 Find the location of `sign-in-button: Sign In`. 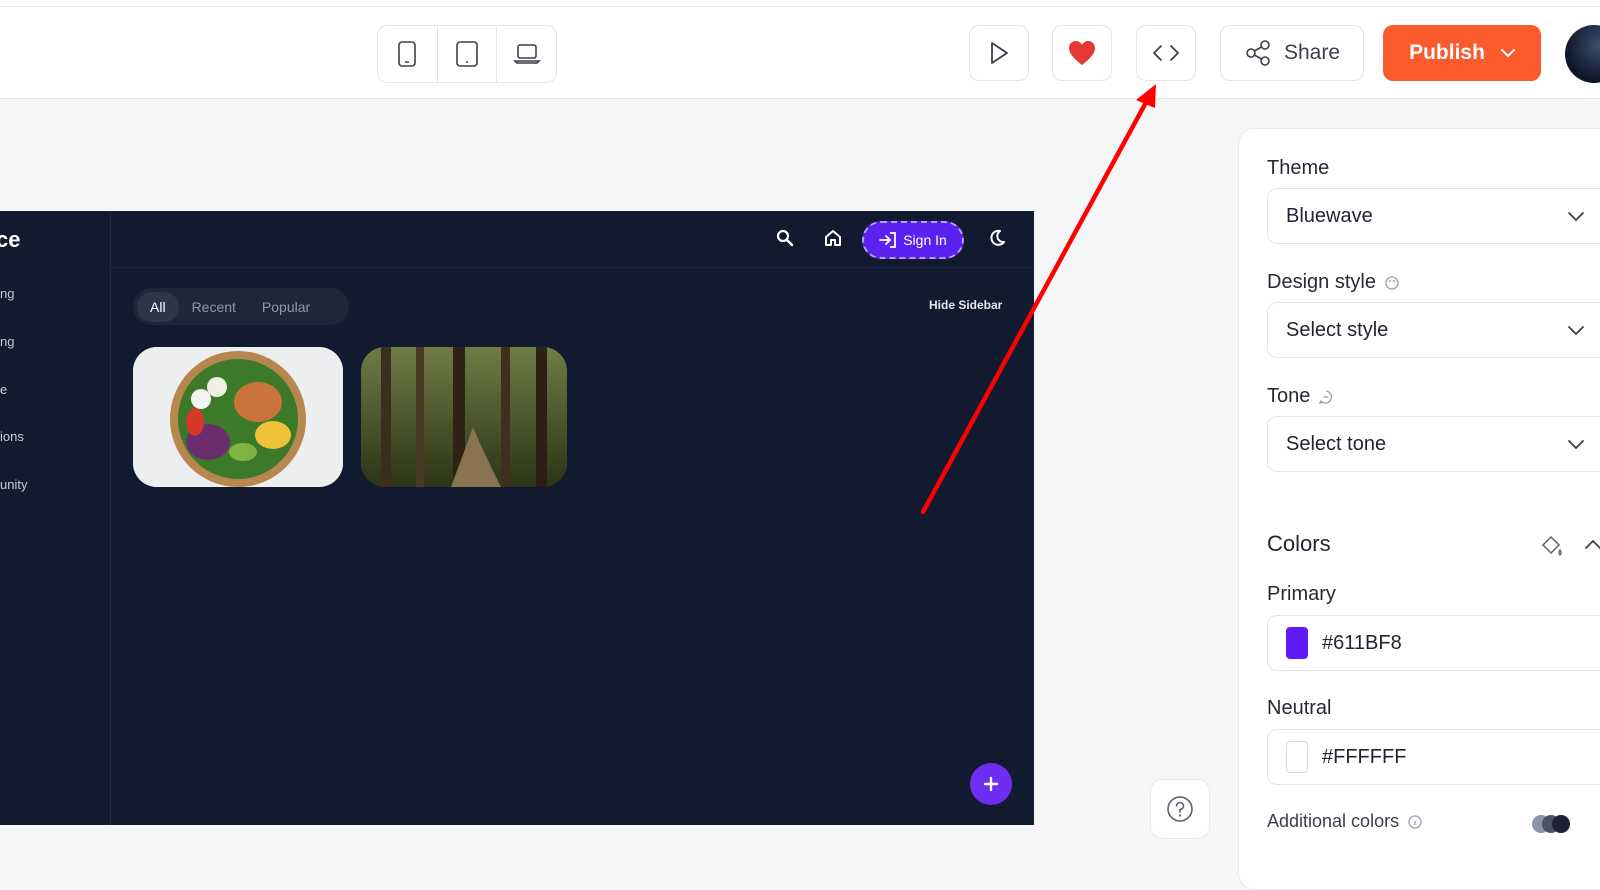

sign-in-button: Sign In is located at coordinates (913, 240).